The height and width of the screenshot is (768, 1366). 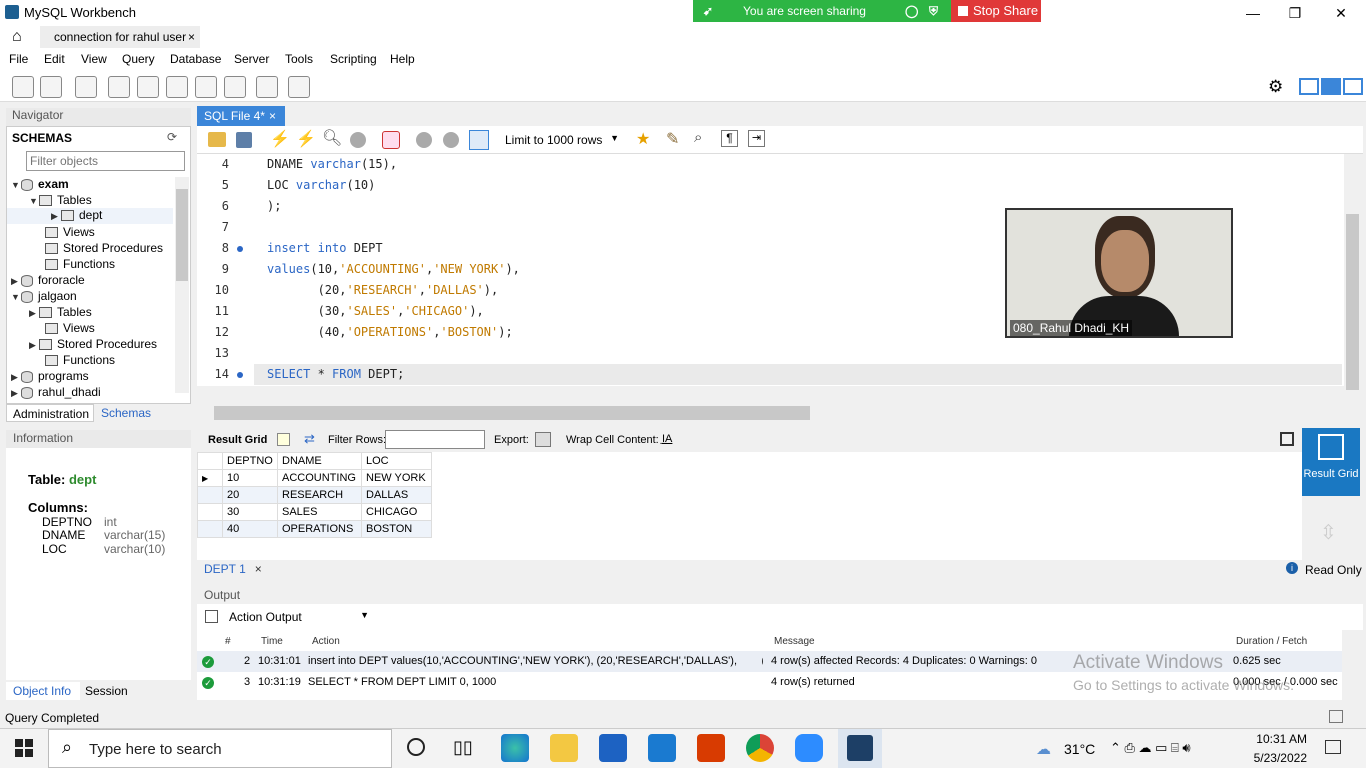 I want to click on settings-icon: ⚙, so click(x=1275, y=87).